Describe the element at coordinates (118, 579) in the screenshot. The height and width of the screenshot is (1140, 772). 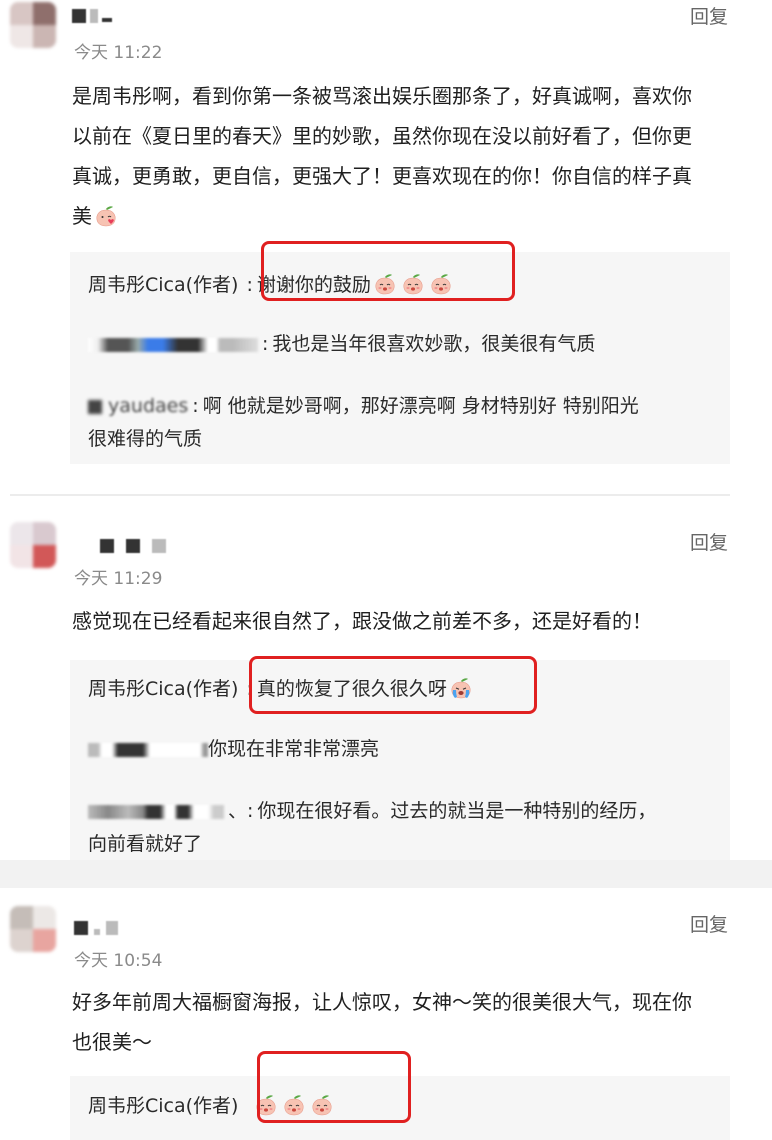
I see `comment-time: 今天 11:29` at that location.